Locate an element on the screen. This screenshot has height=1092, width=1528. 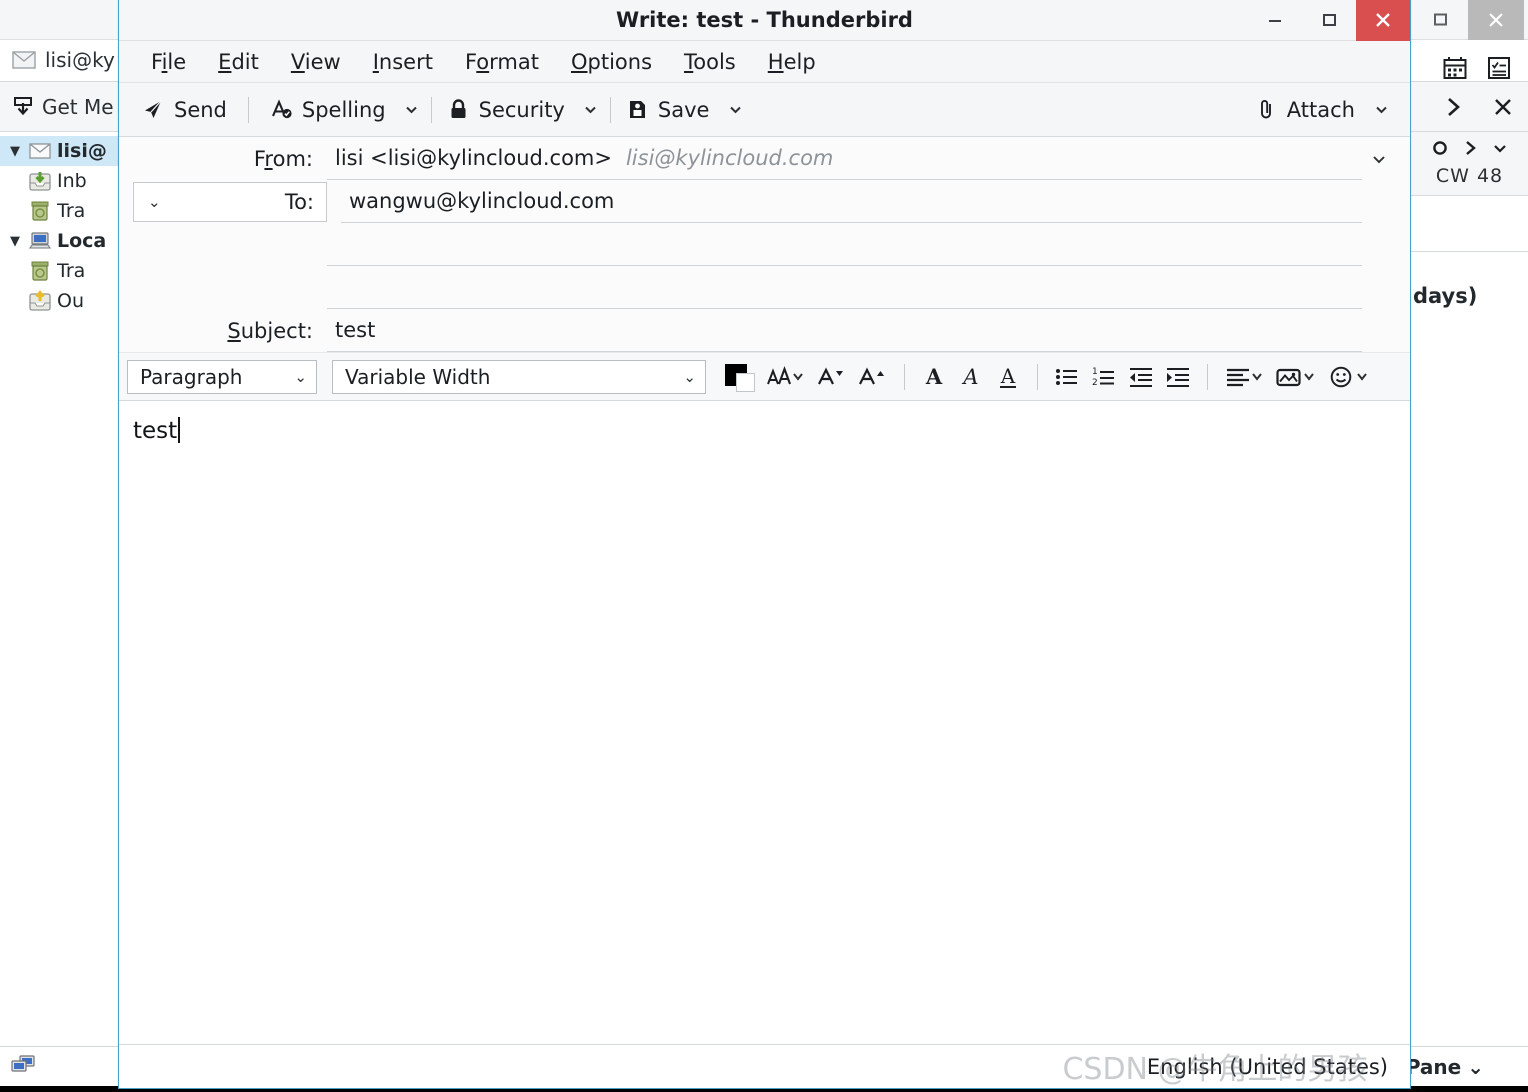
network-status-icon is located at coordinates (23, 1067).